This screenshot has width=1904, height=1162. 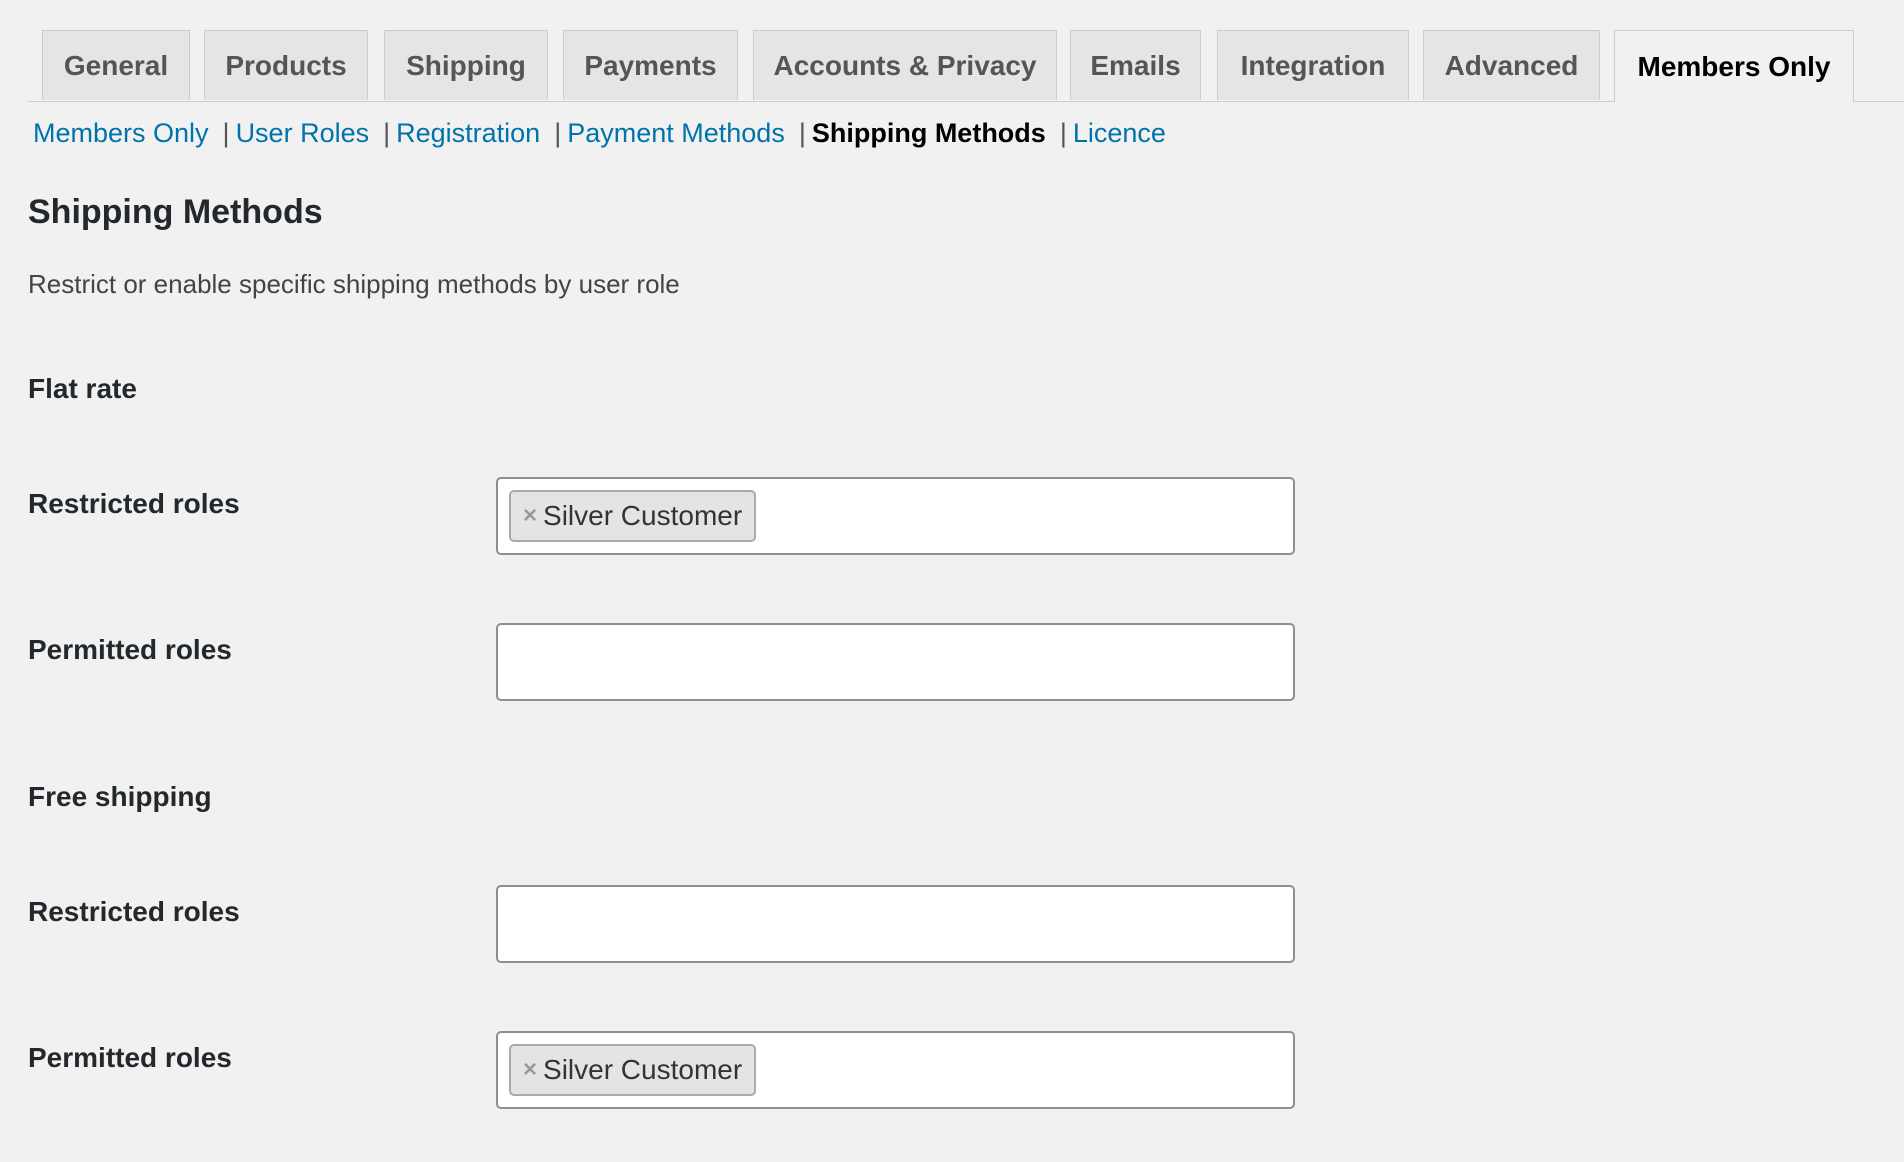 What do you see at coordinates (676, 133) in the screenshot?
I see `subnav-payment-methods: Payment Methods` at bounding box center [676, 133].